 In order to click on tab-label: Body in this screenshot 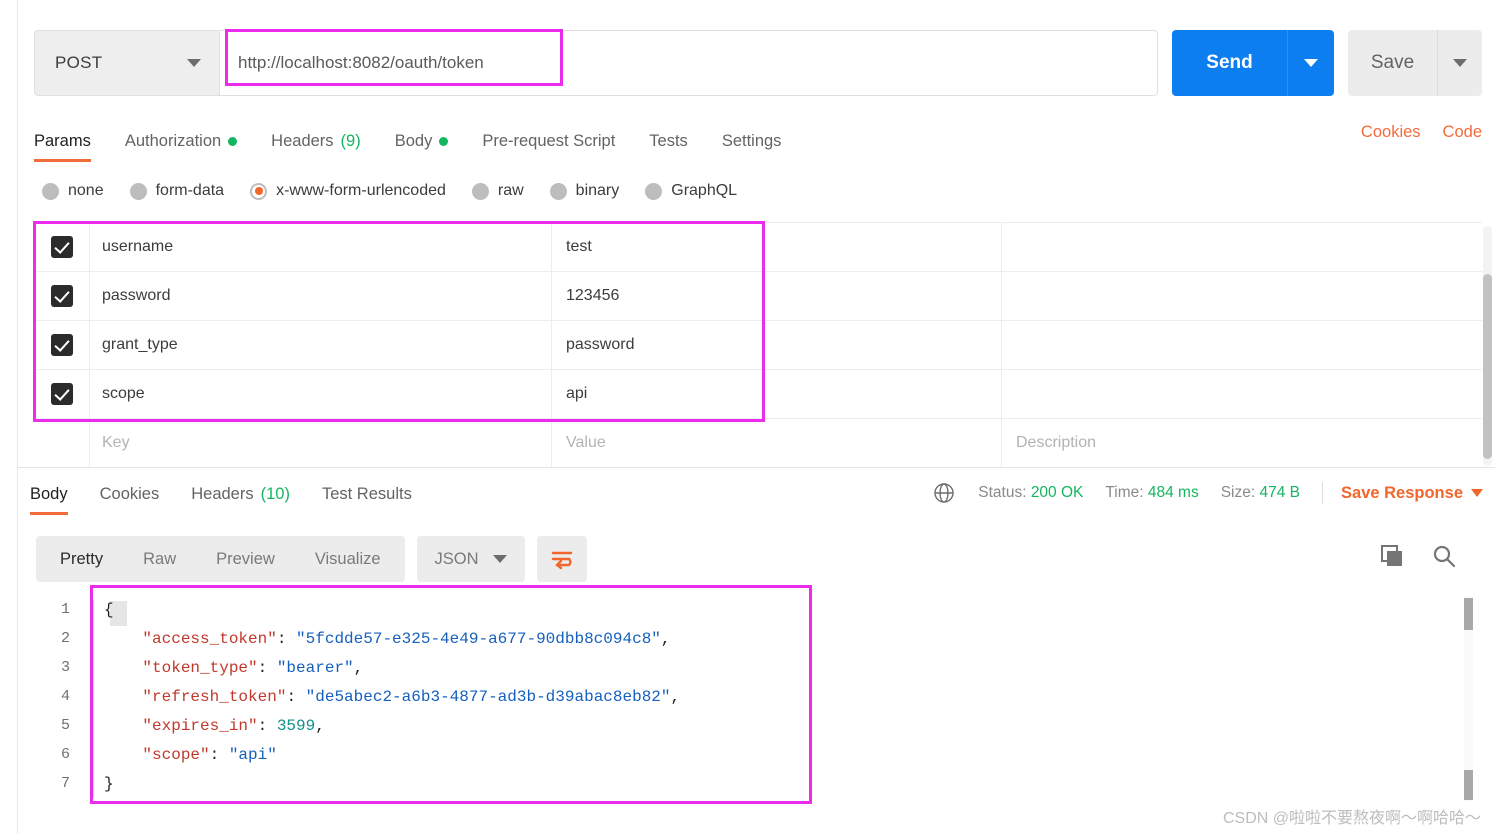, I will do `click(49, 493)`.